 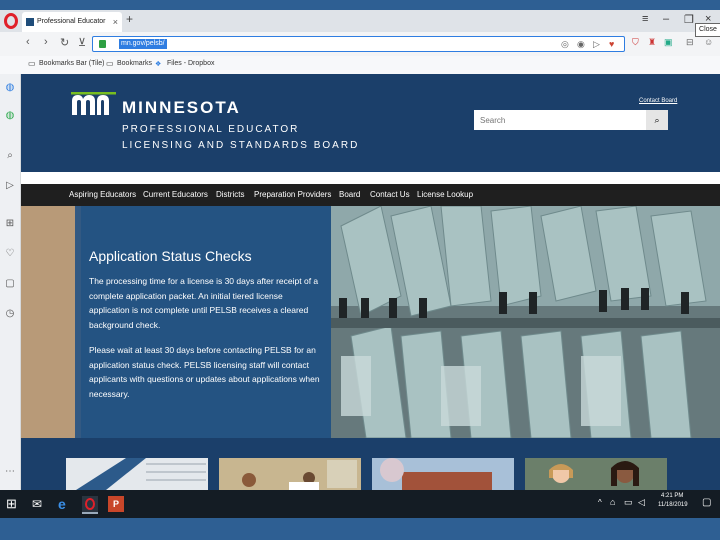 What do you see at coordinates (181, 107) in the screenshot?
I see `brand-title: MINNESOTA` at bounding box center [181, 107].